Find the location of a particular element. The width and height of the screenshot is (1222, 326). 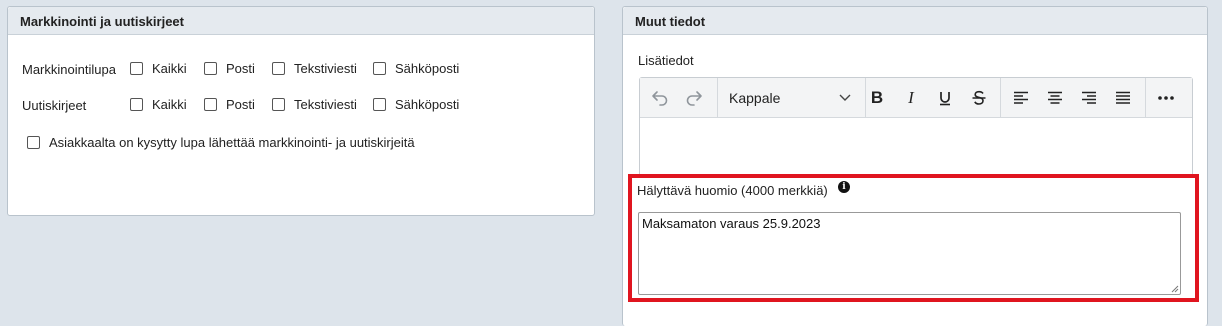

marketing-posti-checkbox is located at coordinates (210, 68).